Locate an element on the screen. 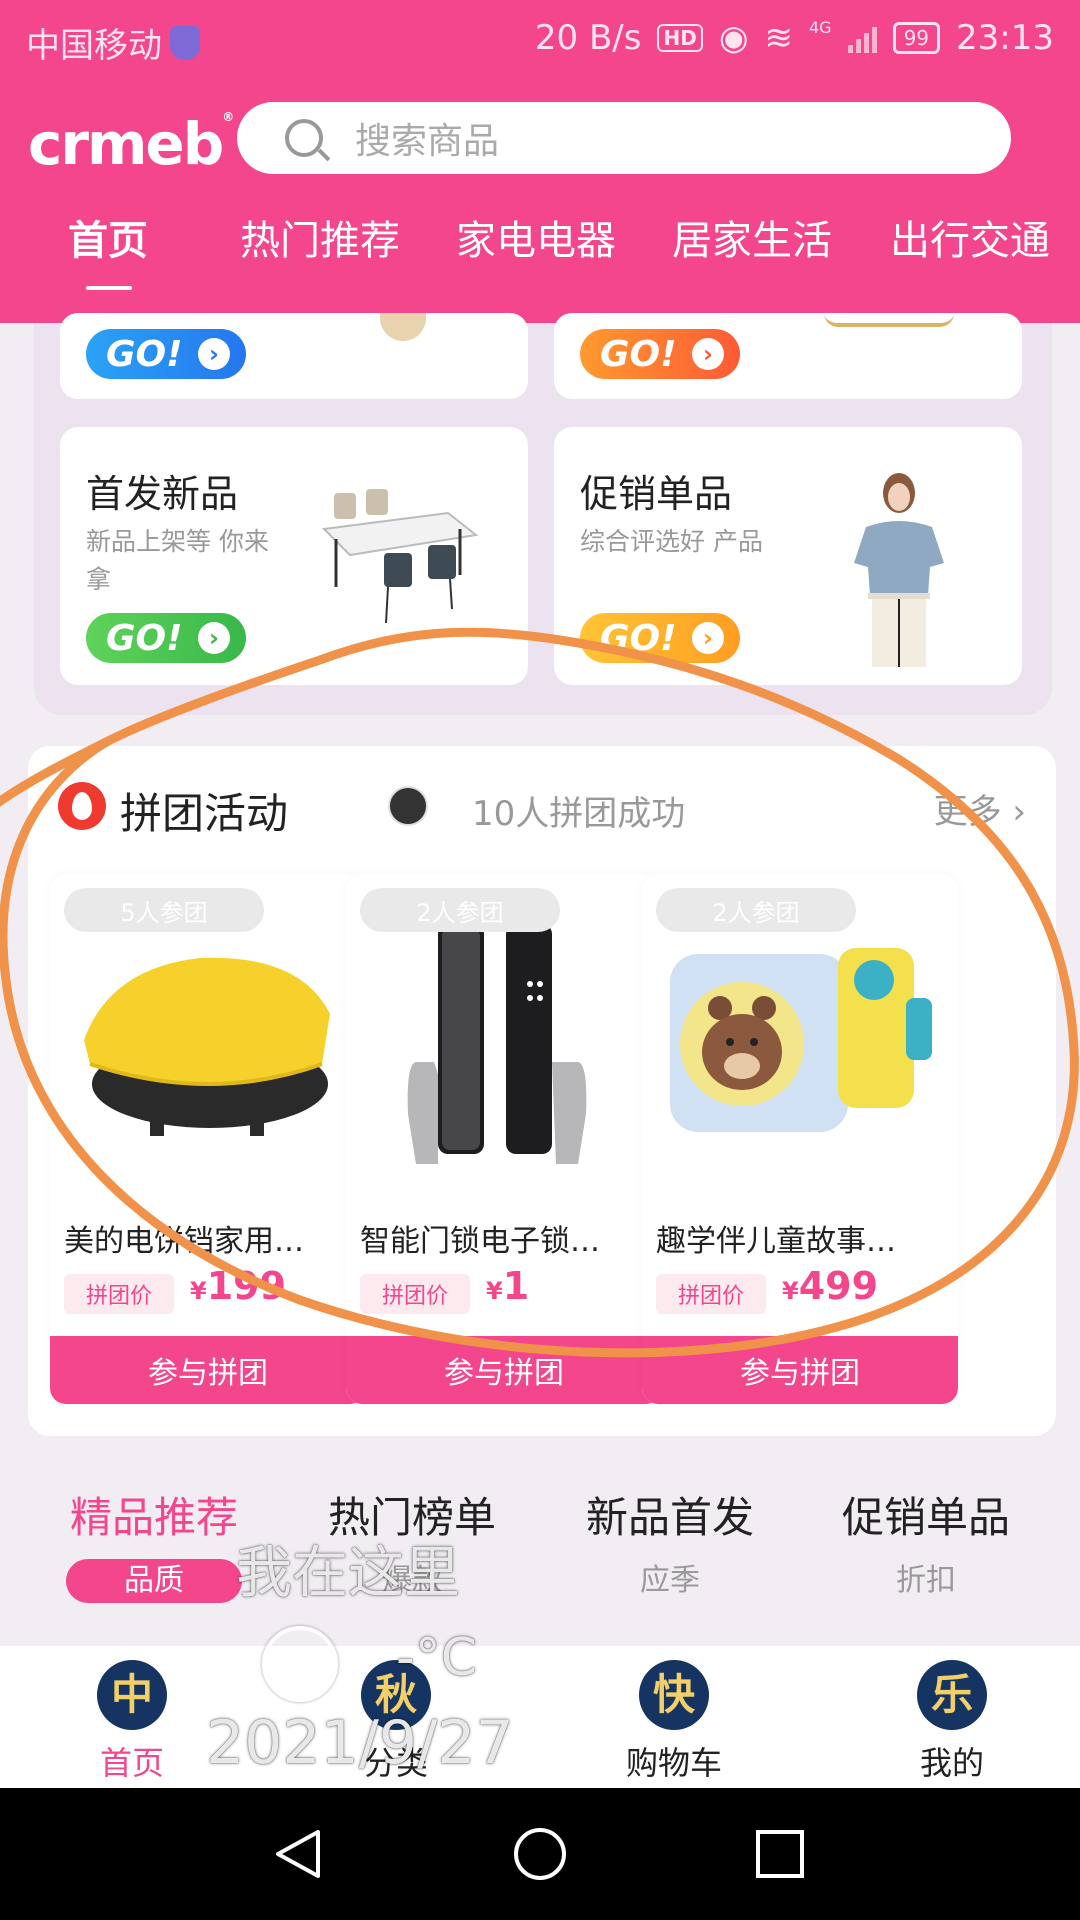  rec-tab-quality: 精品推荐 品质 is located at coordinates (154, 1543).